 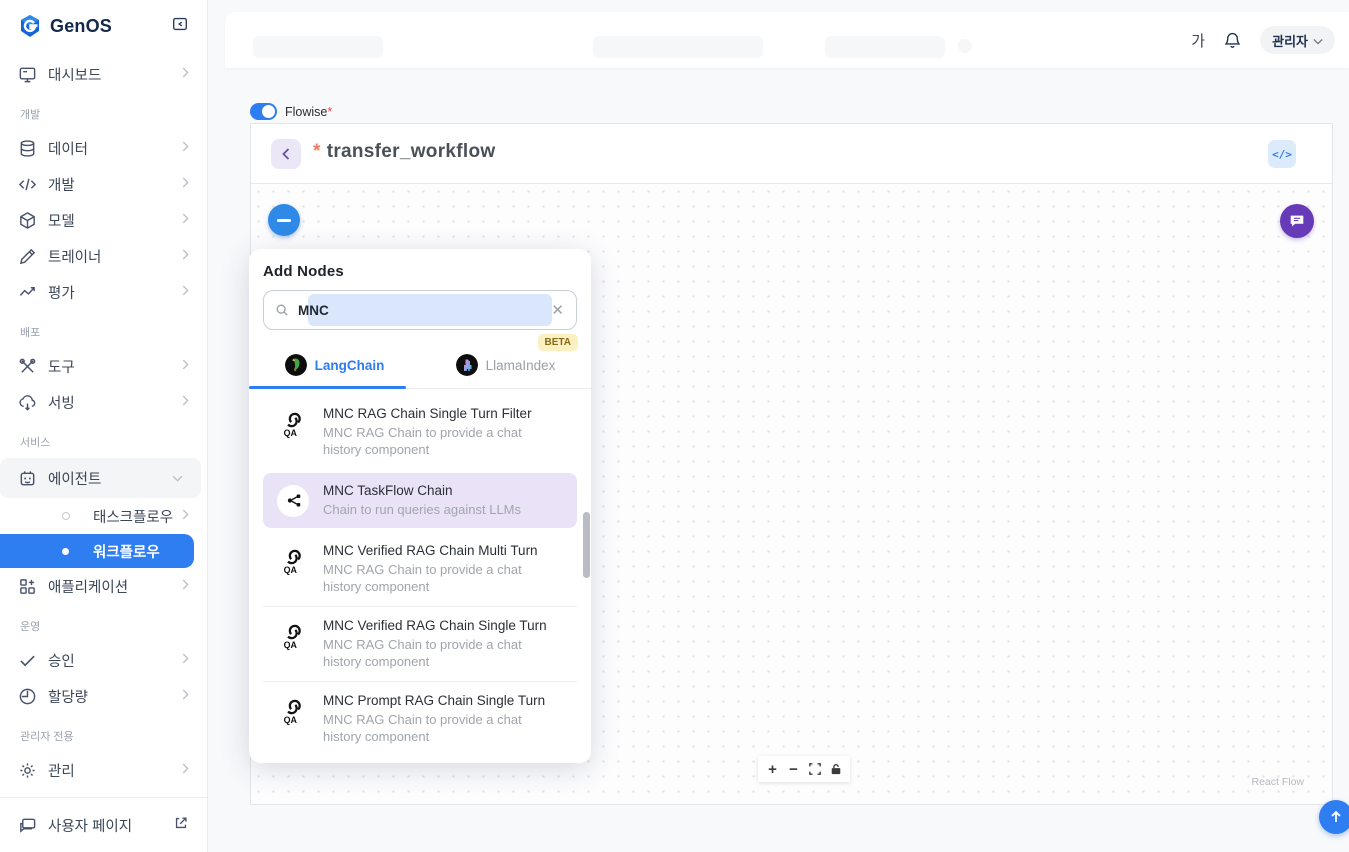 I want to click on database-icon, so click(x=27, y=148).